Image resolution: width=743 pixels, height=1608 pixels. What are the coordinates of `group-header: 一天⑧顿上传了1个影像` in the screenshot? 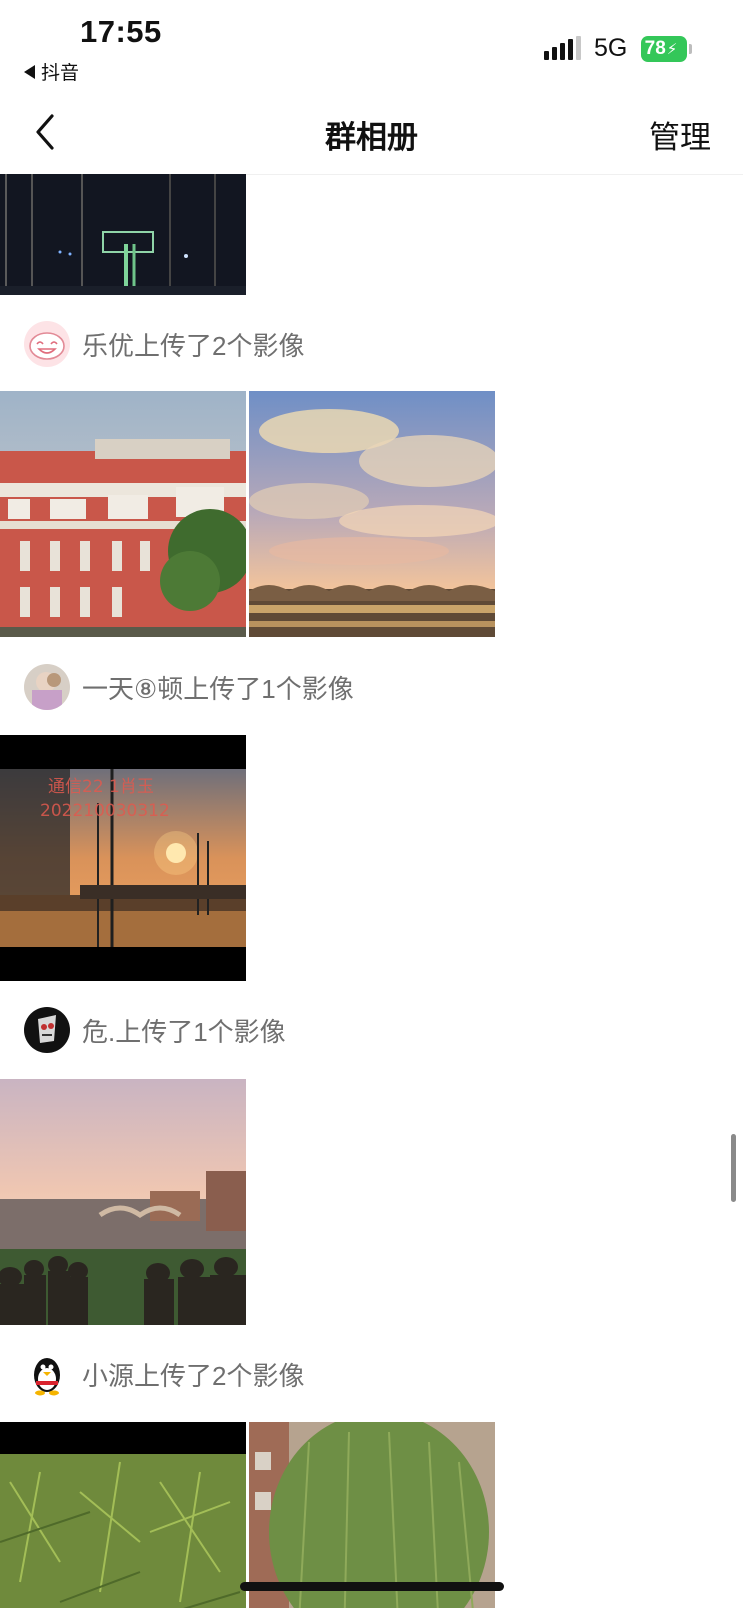 It's located at (189, 687).